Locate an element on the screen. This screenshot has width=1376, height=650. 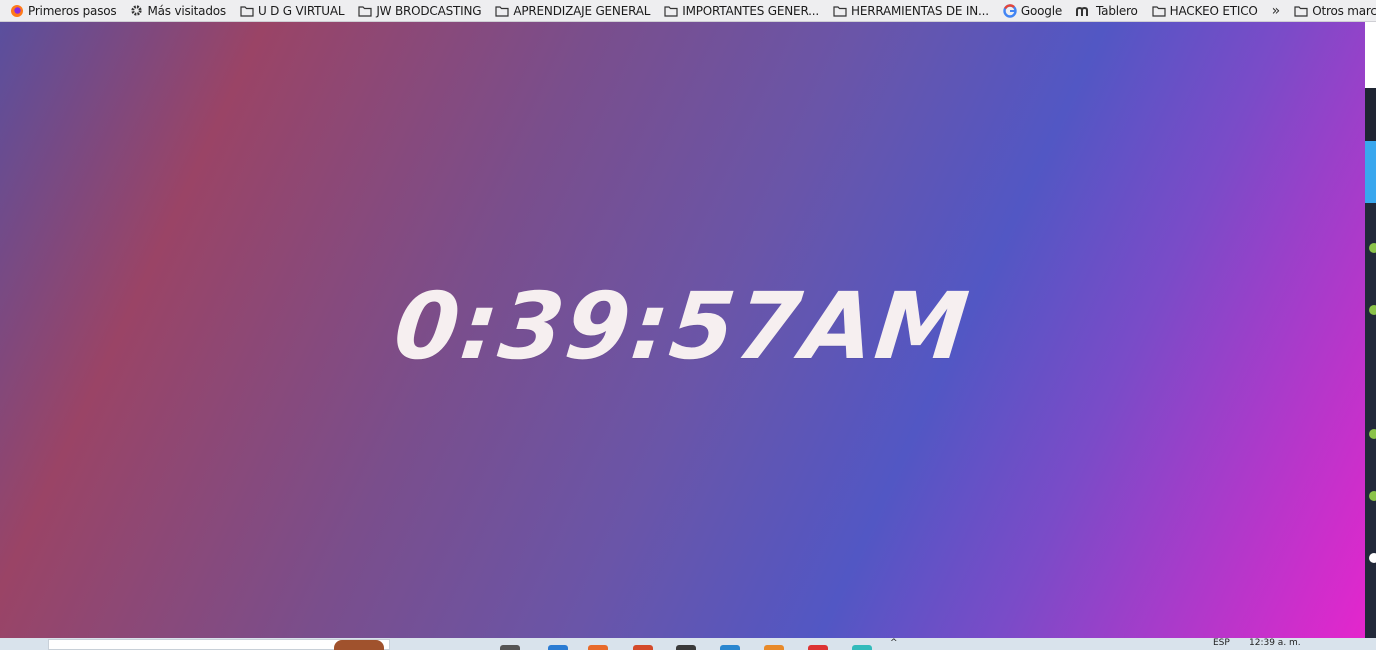
gear-icon is located at coordinates (137, 10).